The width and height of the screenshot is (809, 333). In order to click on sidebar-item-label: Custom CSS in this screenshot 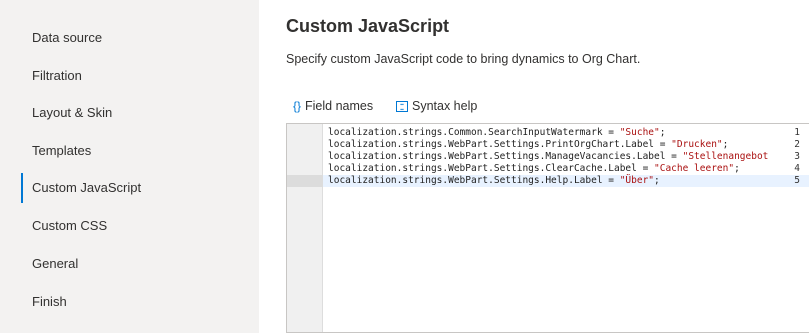, I will do `click(70, 225)`.